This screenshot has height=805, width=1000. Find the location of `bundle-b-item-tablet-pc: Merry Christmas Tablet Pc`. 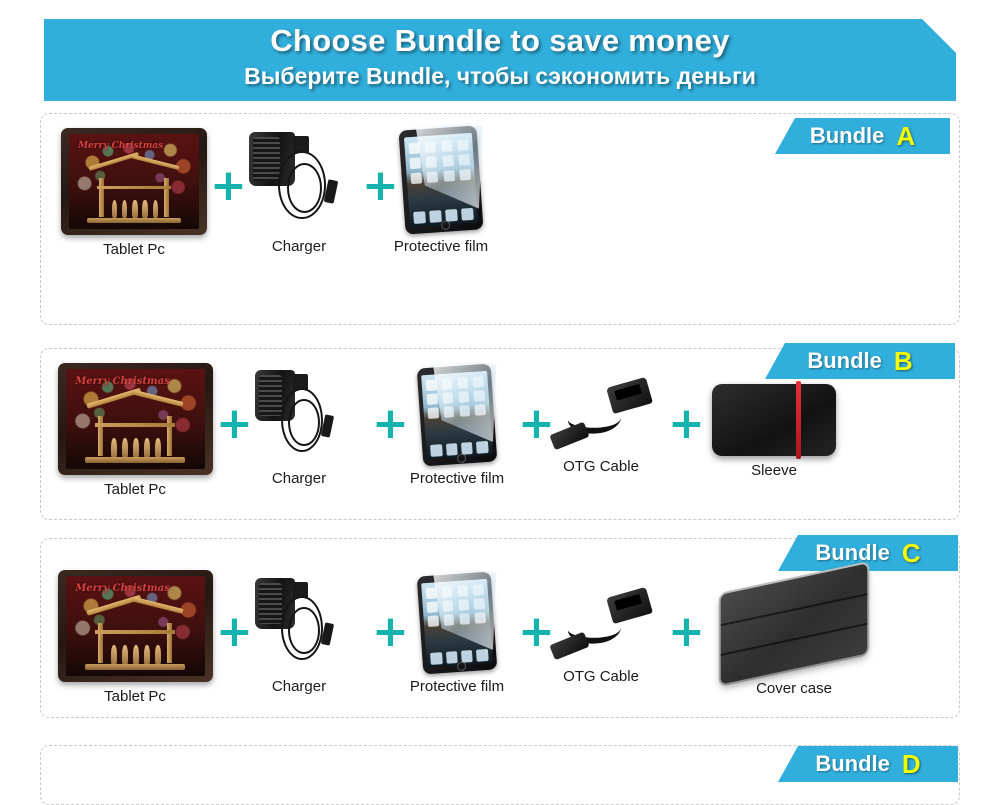

bundle-b-item-tablet-pc: Merry Christmas Tablet Pc is located at coordinates (135, 430).